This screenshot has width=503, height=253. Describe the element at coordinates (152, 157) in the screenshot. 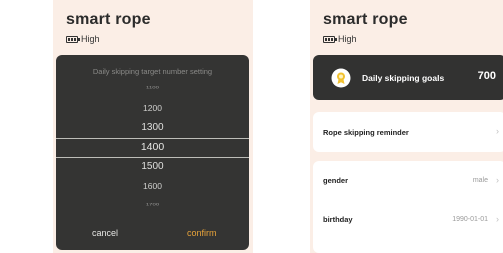

I see `selection-line-bottom` at that location.